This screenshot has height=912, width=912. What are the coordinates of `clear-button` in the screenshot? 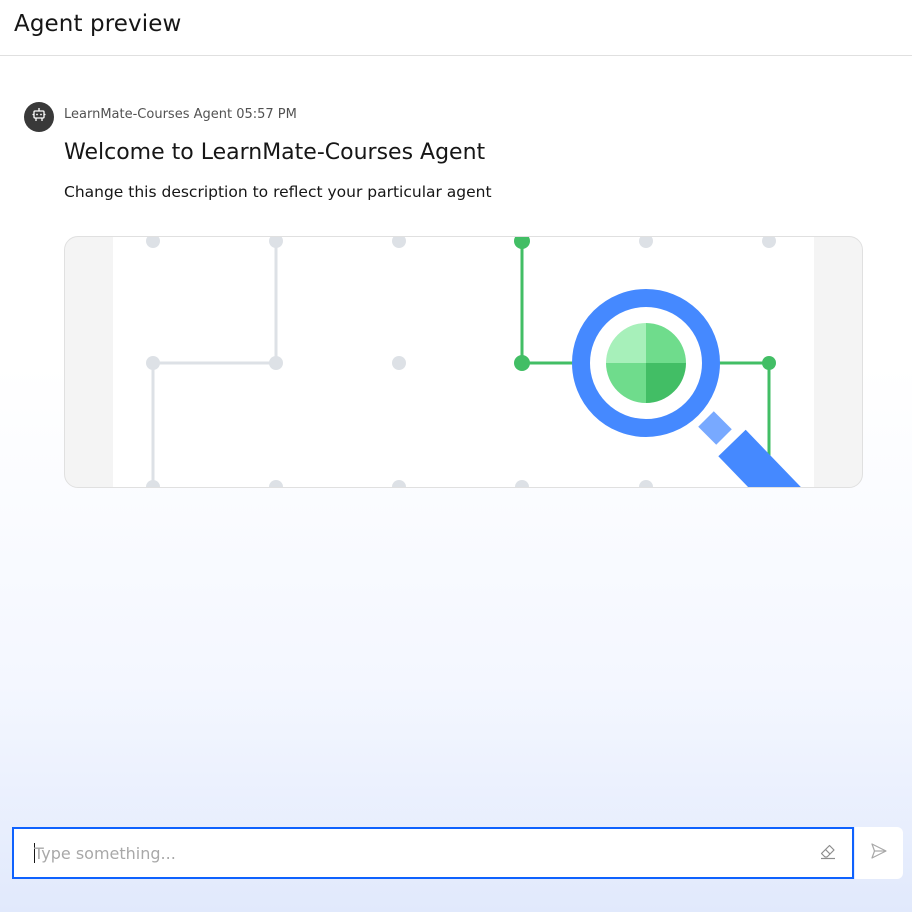 It's located at (828, 853).